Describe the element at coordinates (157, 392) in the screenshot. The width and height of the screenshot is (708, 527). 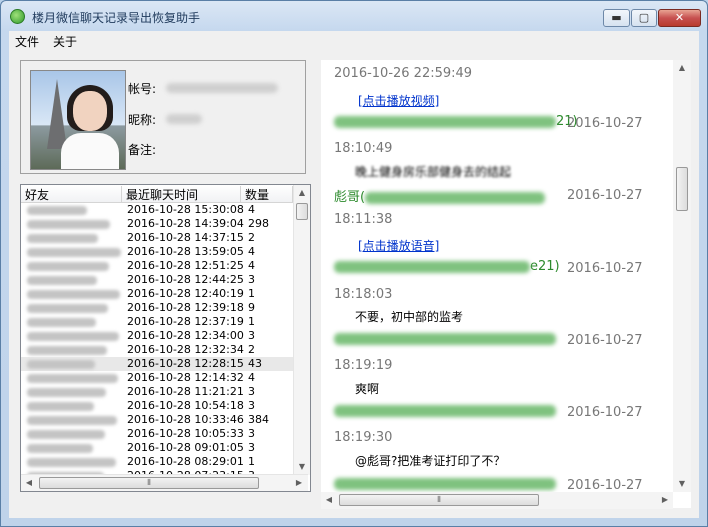
I see `table-row: 2016-10-28 11:21:21 3` at that location.